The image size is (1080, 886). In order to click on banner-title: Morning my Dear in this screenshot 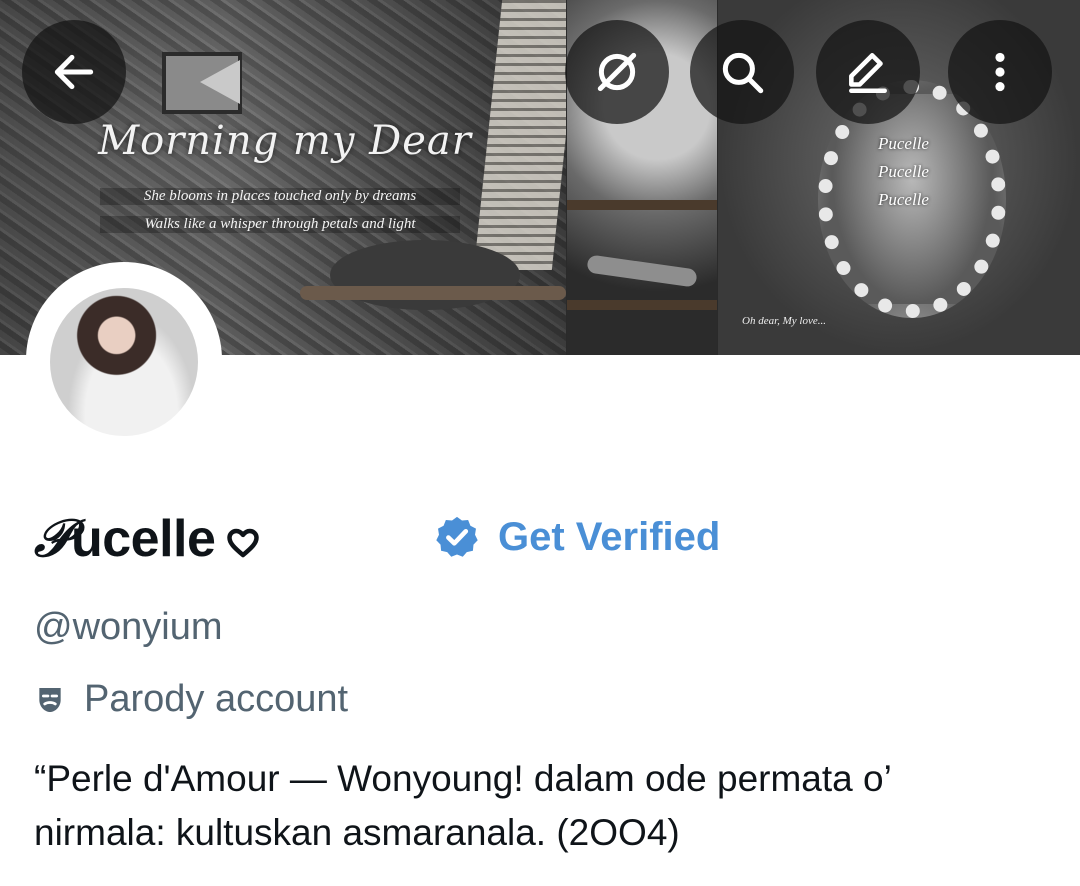, I will do `click(285, 141)`.